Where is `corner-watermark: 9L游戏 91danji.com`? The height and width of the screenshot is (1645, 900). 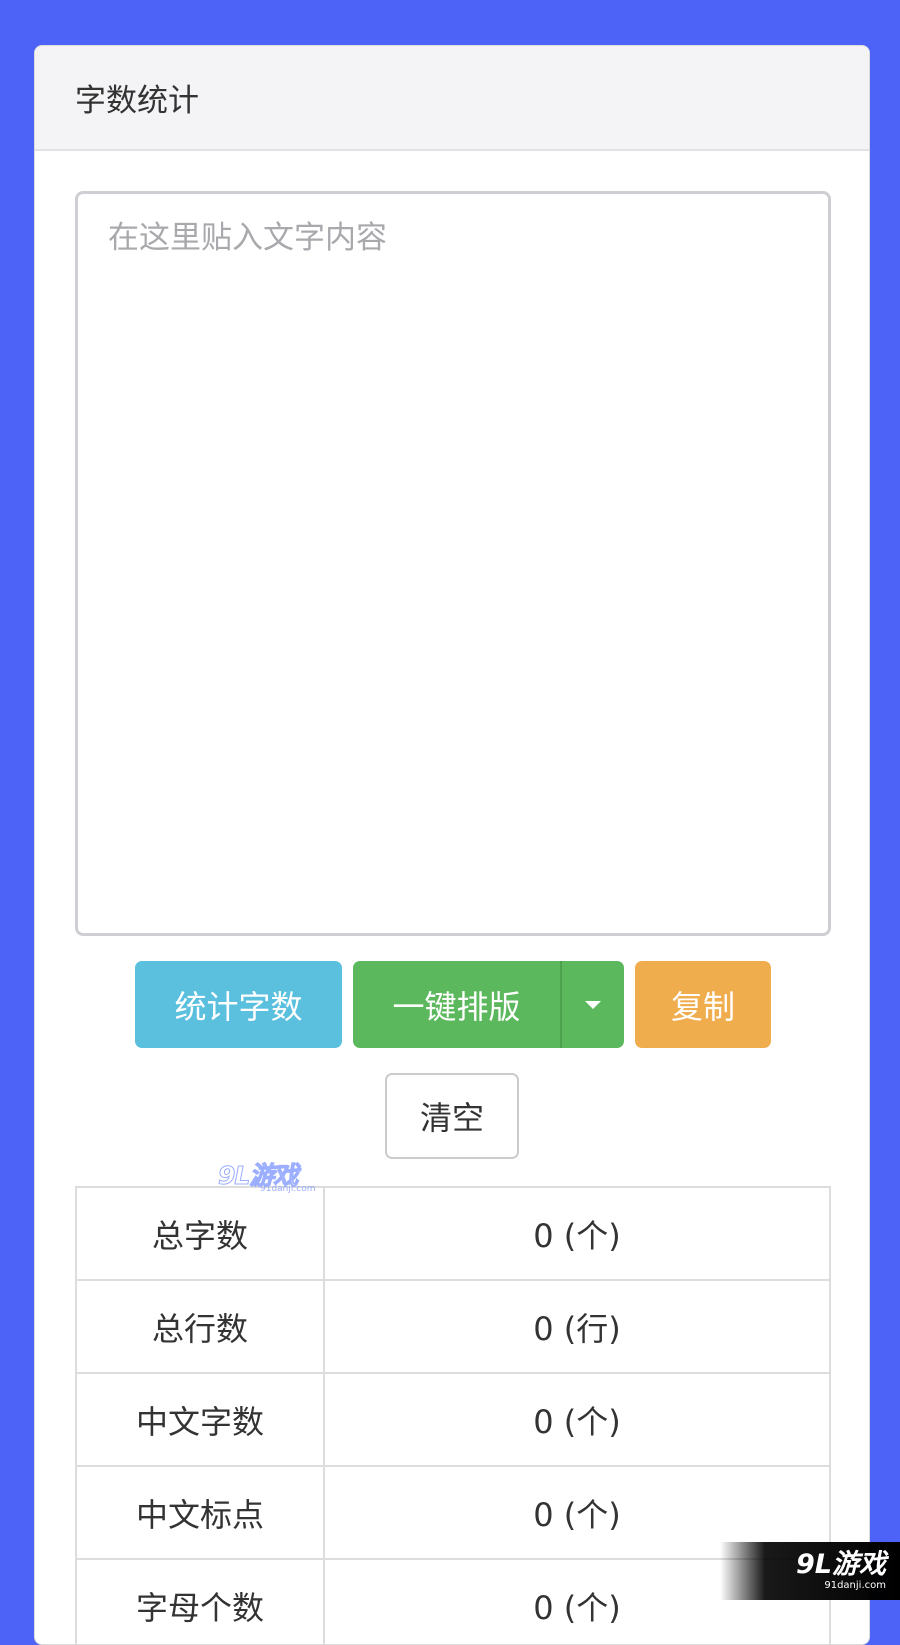
corner-watermark: 9L游戏 91danji.com is located at coordinates (810, 1571).